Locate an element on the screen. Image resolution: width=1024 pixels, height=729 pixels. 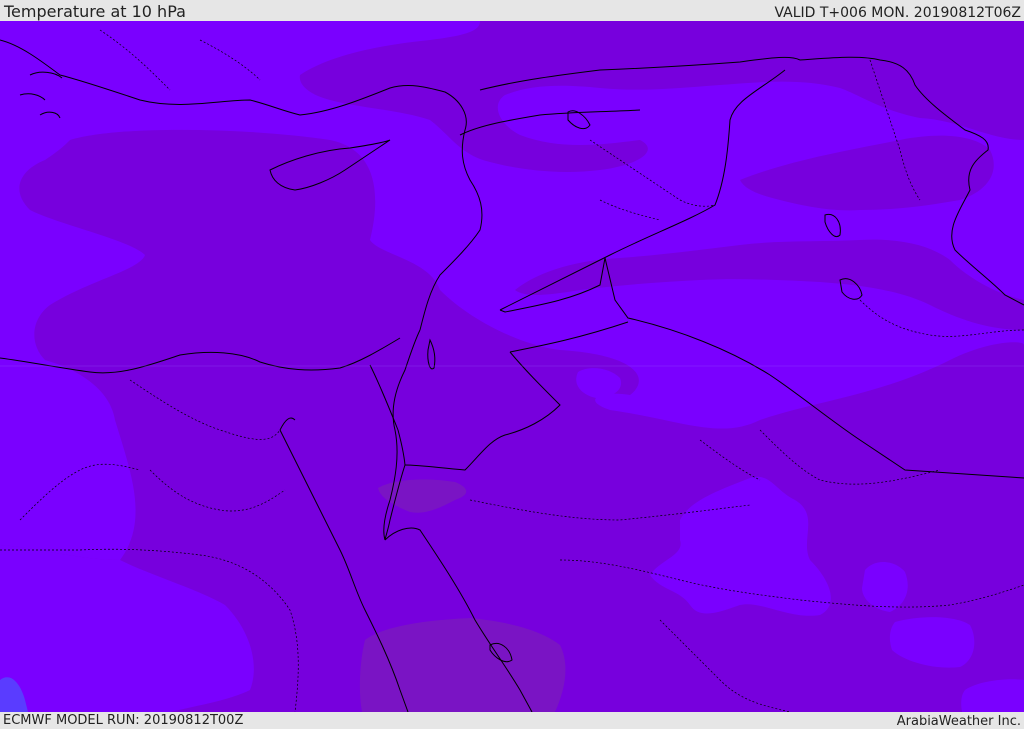
map-title: Temperature at 10 hPa is located at coordinates (95, 11).